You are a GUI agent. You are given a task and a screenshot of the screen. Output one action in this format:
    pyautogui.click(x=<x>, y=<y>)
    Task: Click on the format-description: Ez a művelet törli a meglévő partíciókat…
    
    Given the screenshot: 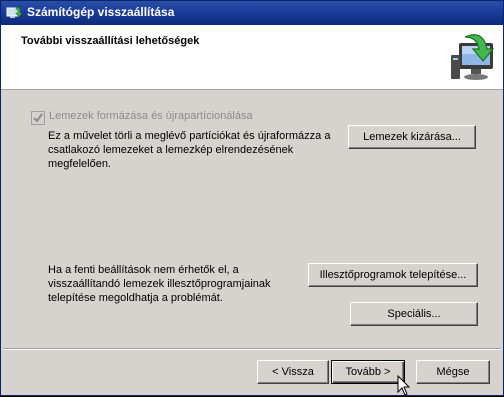 What is the action you would take?
    pyautogui.click(x=189, y=150)
    